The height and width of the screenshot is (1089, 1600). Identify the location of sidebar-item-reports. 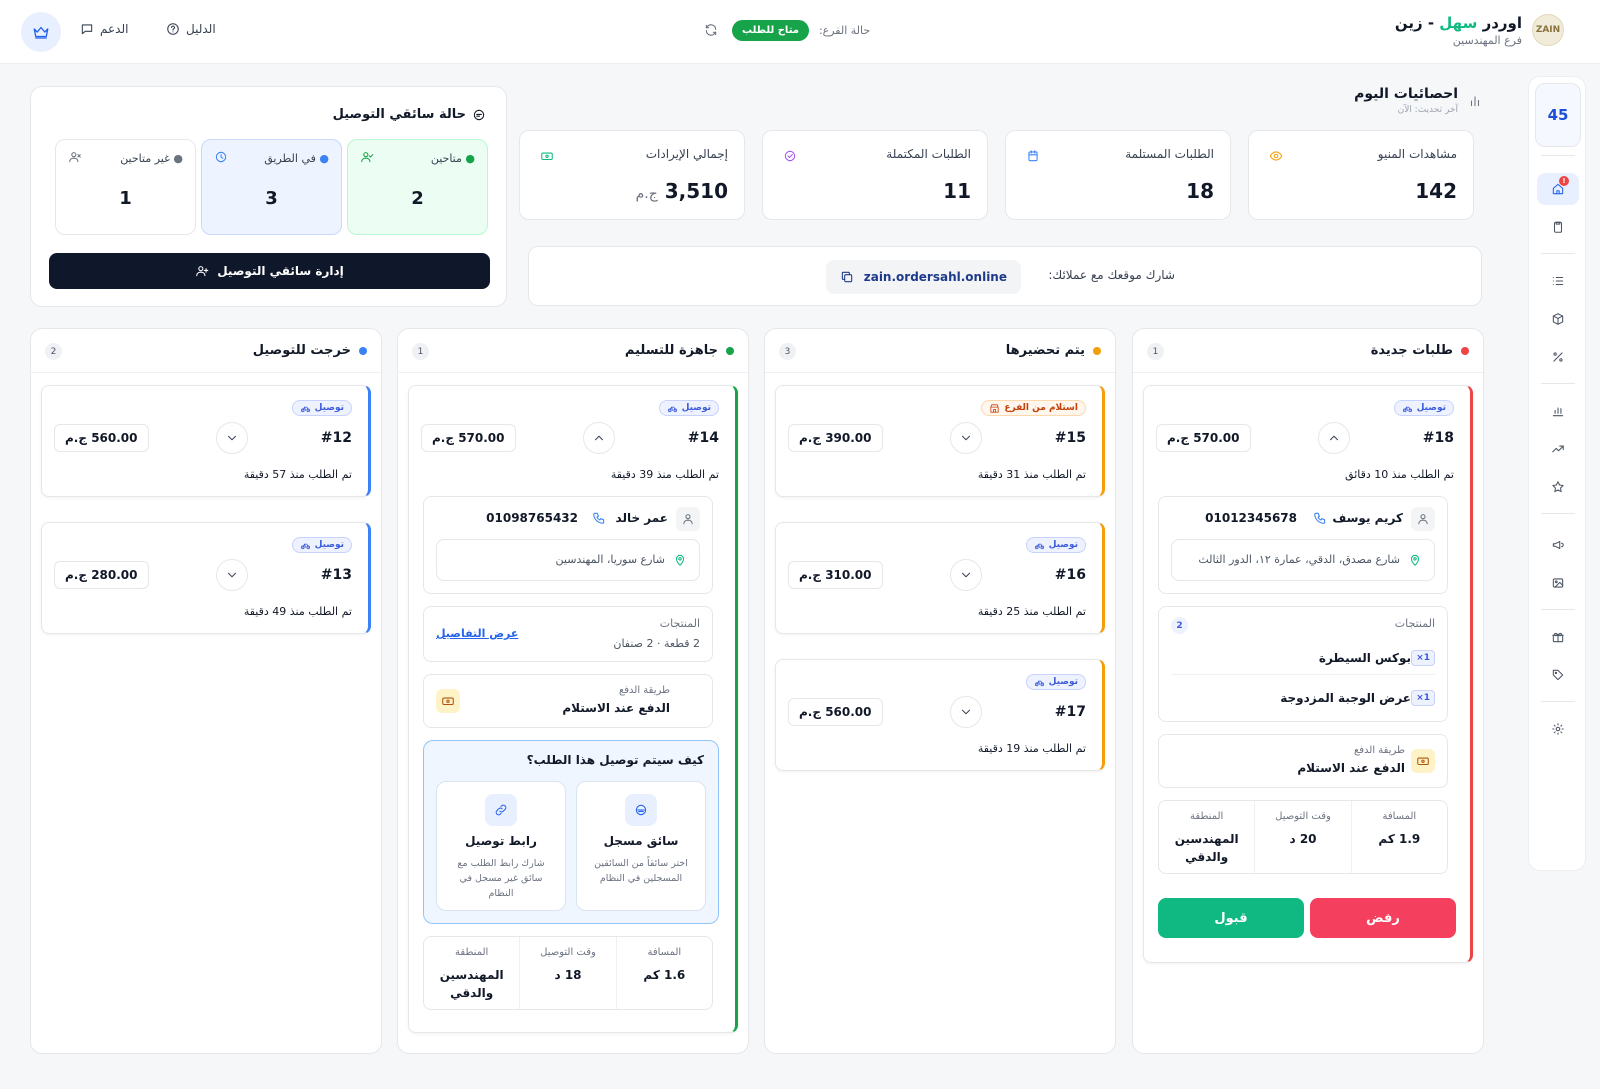
(1558, 411).